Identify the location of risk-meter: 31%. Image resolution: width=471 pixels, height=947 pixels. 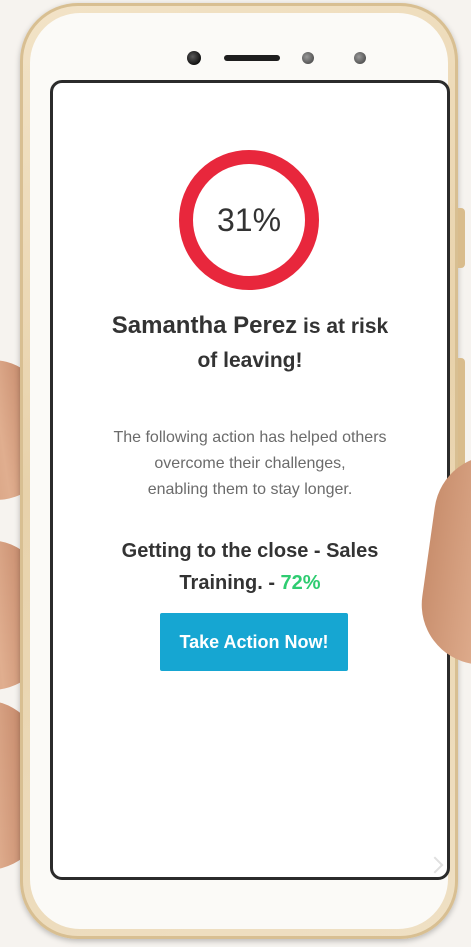
(249, 220).